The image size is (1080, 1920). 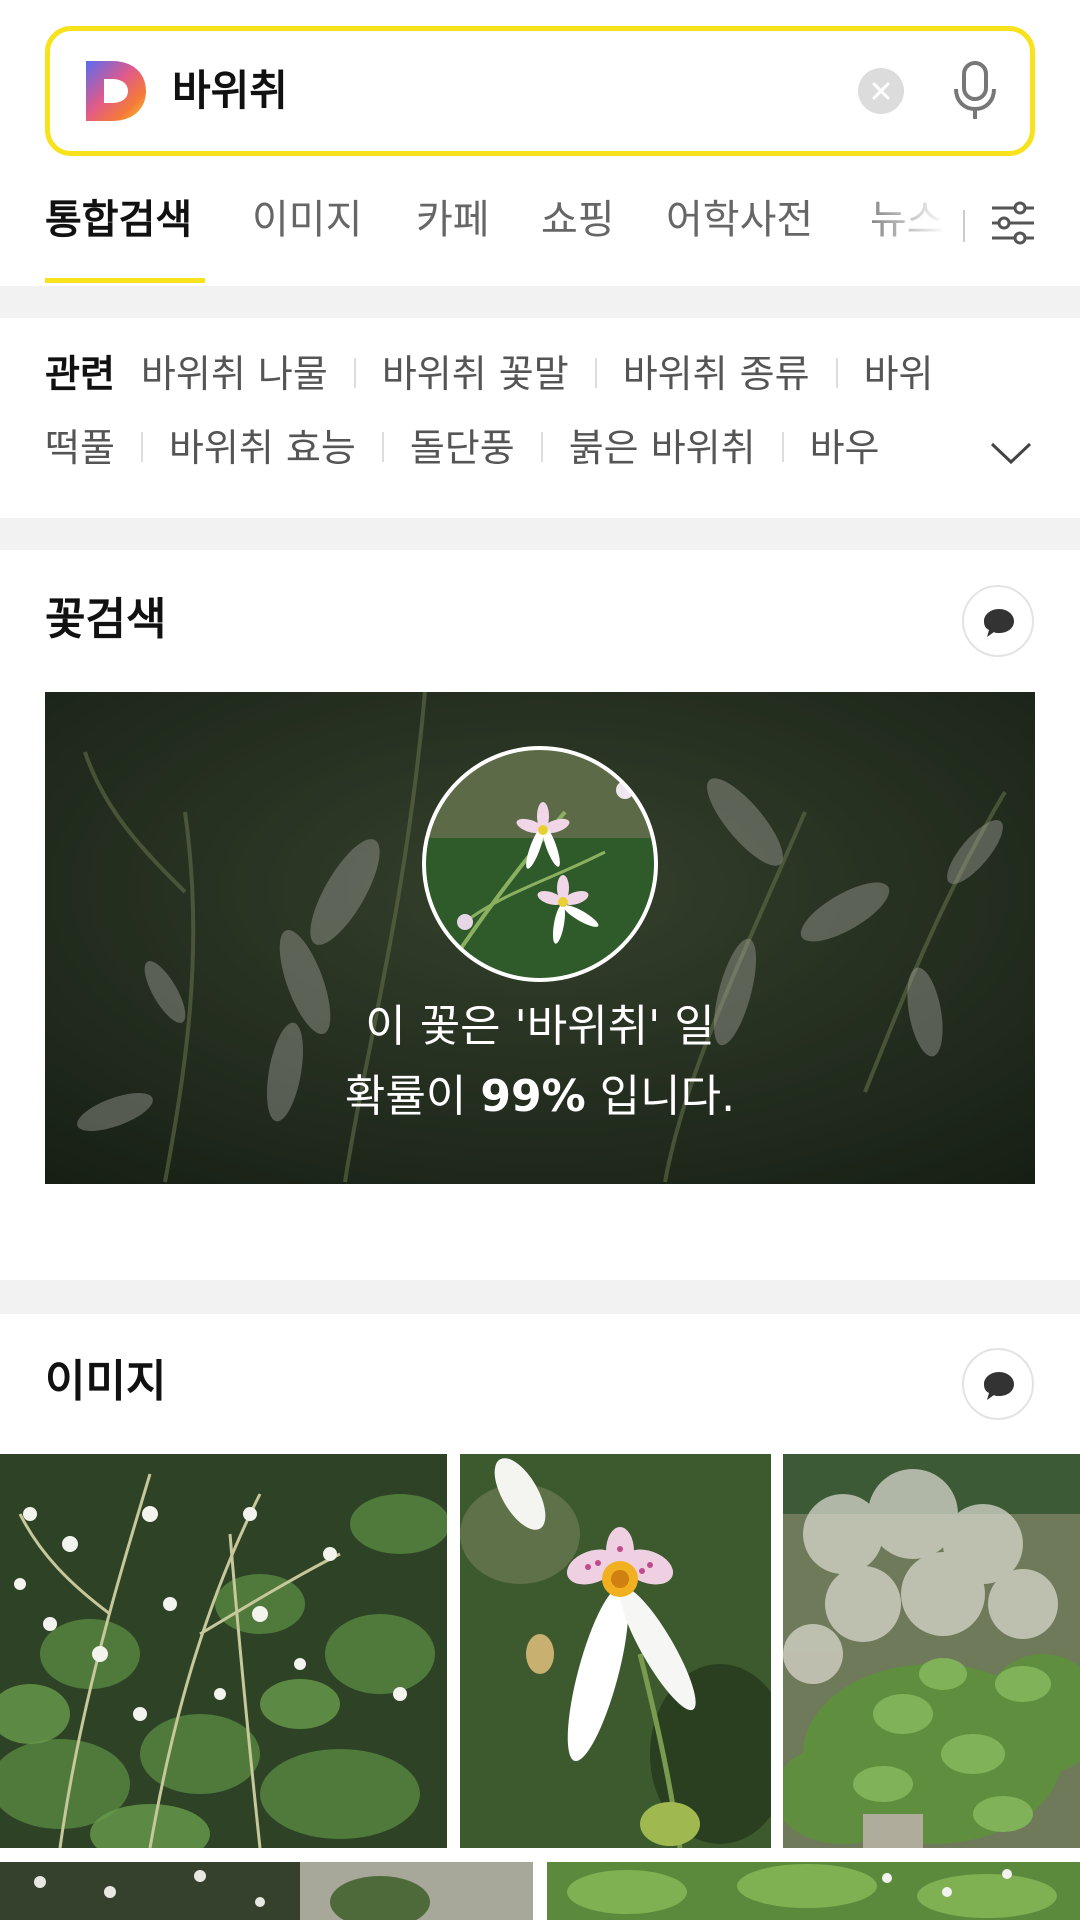 I want to click on probability-value: 99%, so click(x=533, y=1096).